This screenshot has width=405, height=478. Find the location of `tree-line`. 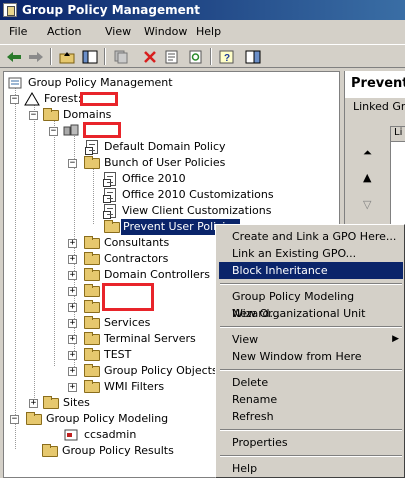

tree-line is located at coordinates (54, 241).